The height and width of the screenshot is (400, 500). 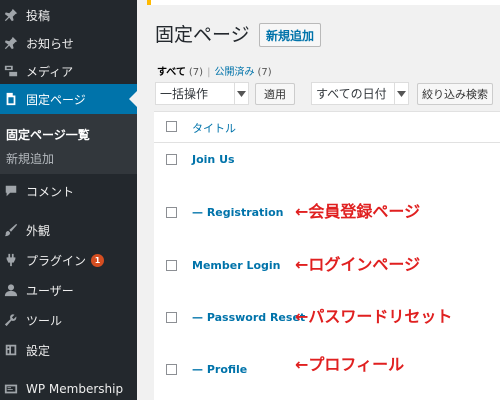 What do you see at coordinates (30, 158) in the screenshot?
I see `submenu-add-new: 新規追加` at bounding box center [30, 158].